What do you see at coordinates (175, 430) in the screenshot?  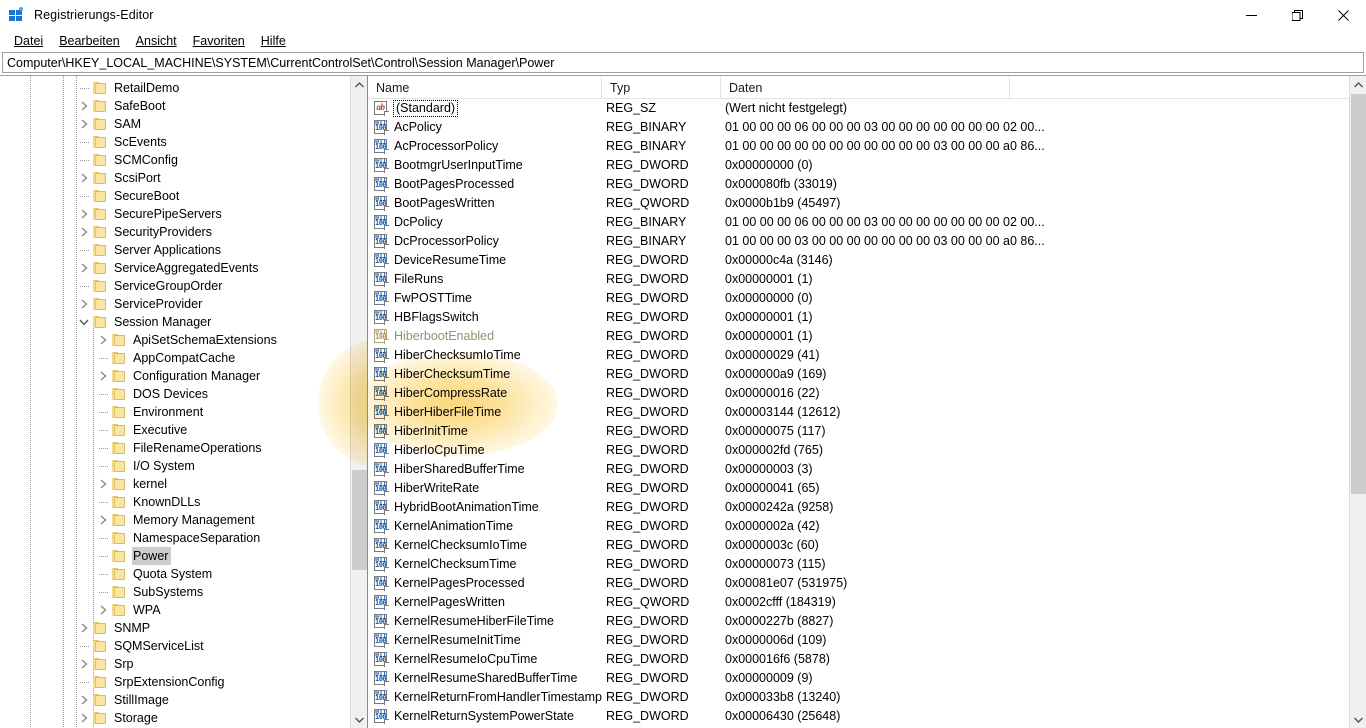 I see `tree-item-executive: Executive` at bounding box center [175, 430].